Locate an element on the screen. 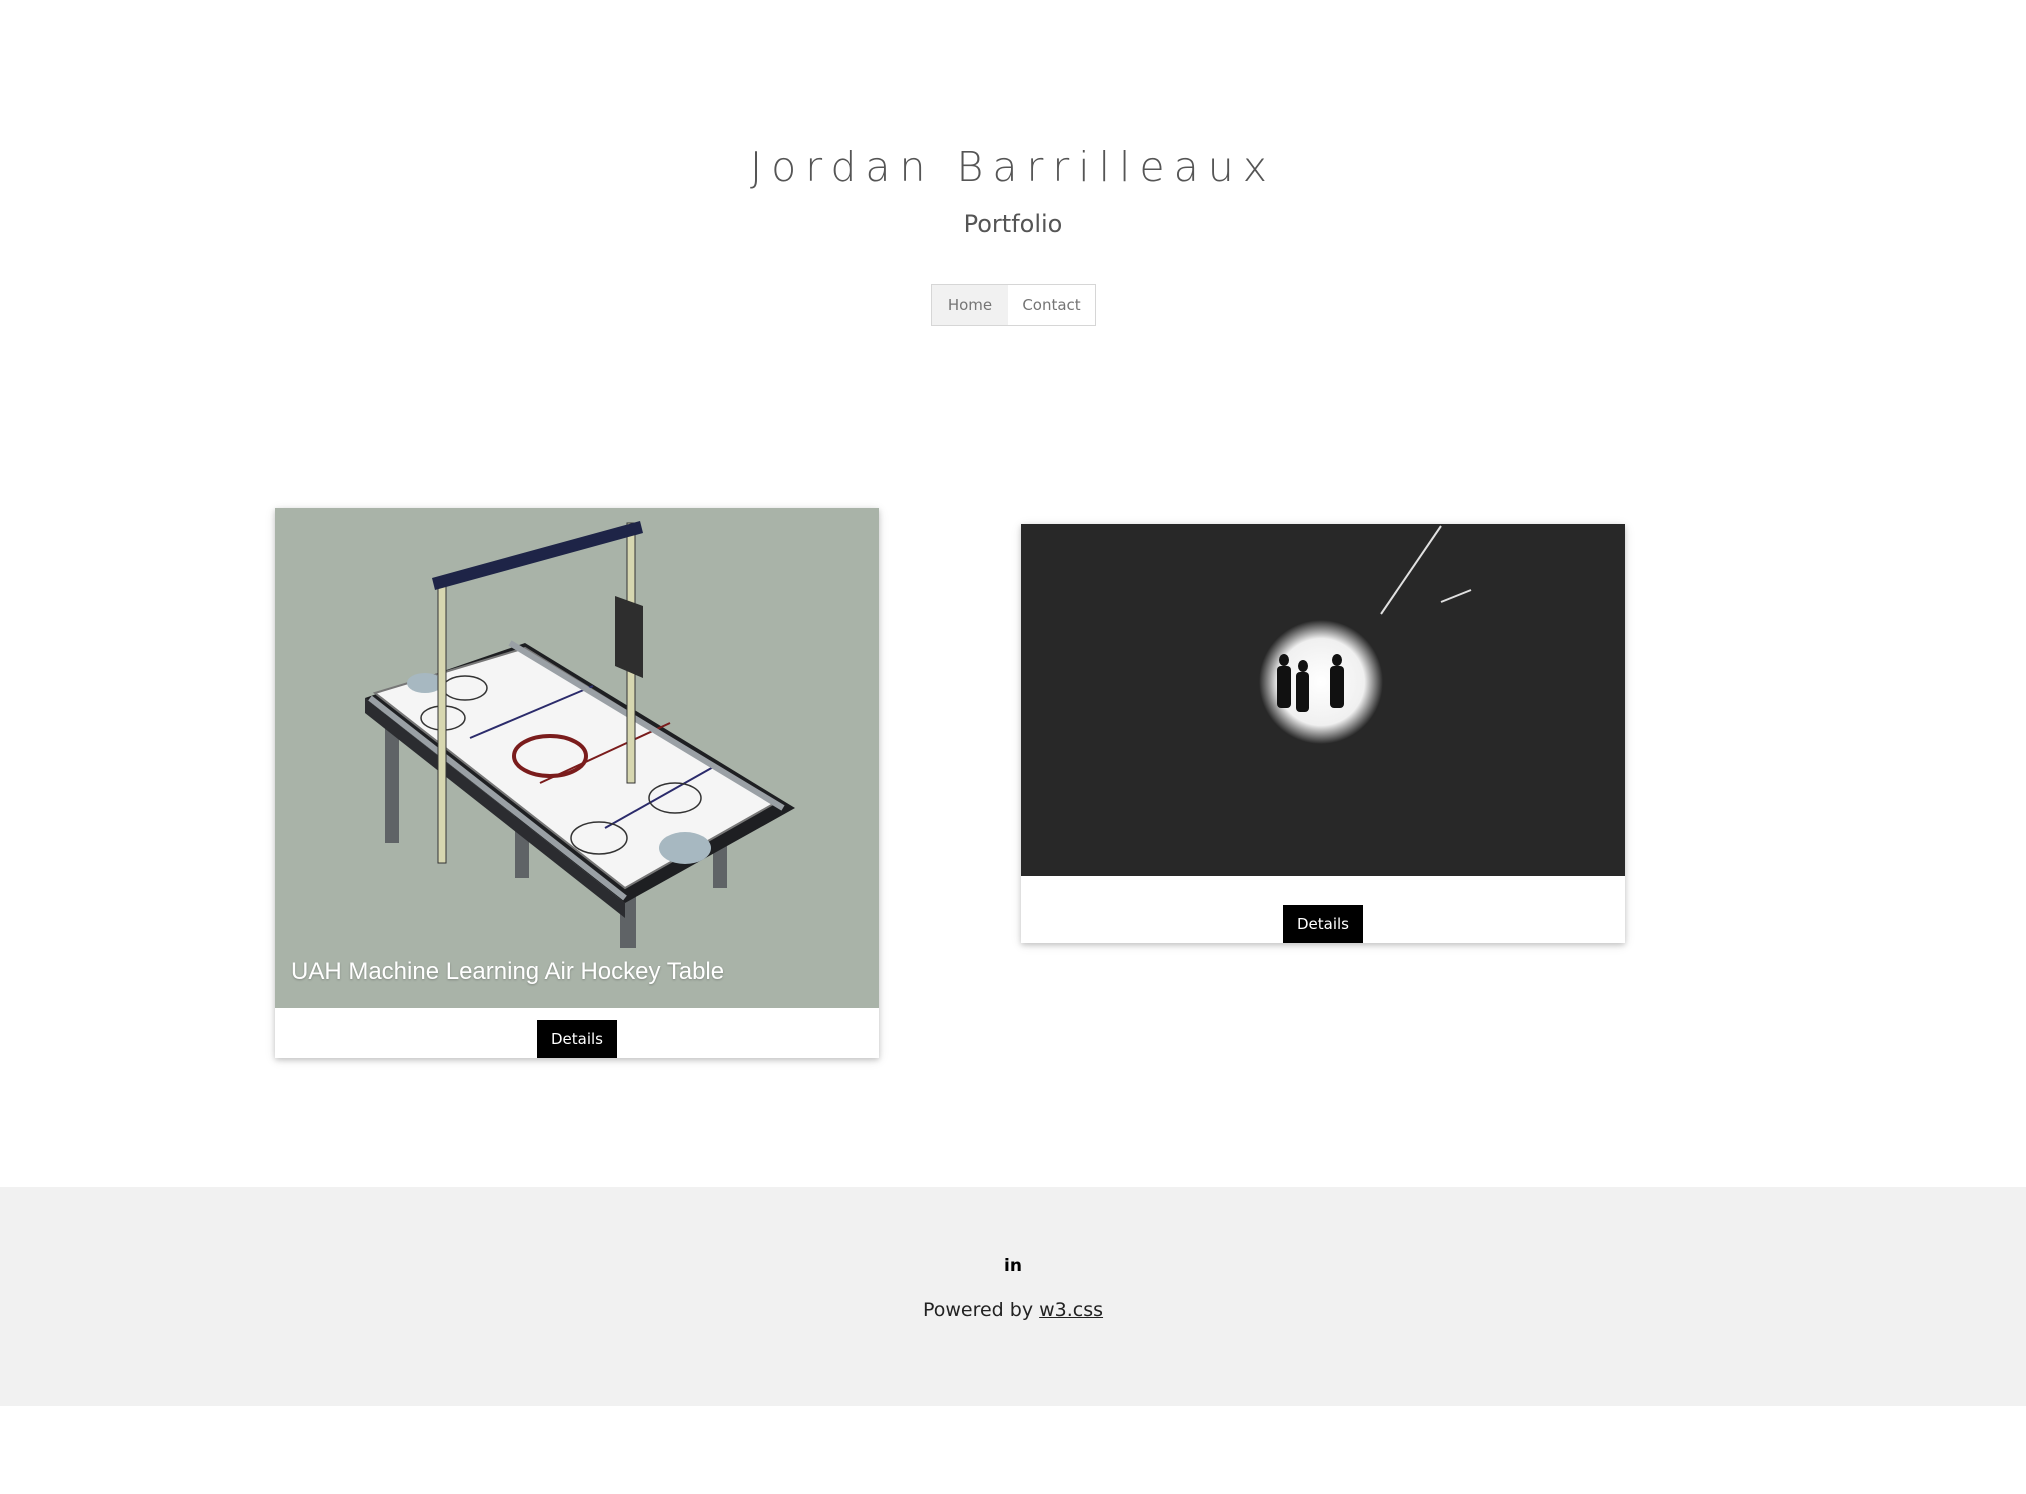 Image resolution: width=2026 pixels, height=1494 pixels. nav-bar: Home Contact is located at coordinates (1013, 305).